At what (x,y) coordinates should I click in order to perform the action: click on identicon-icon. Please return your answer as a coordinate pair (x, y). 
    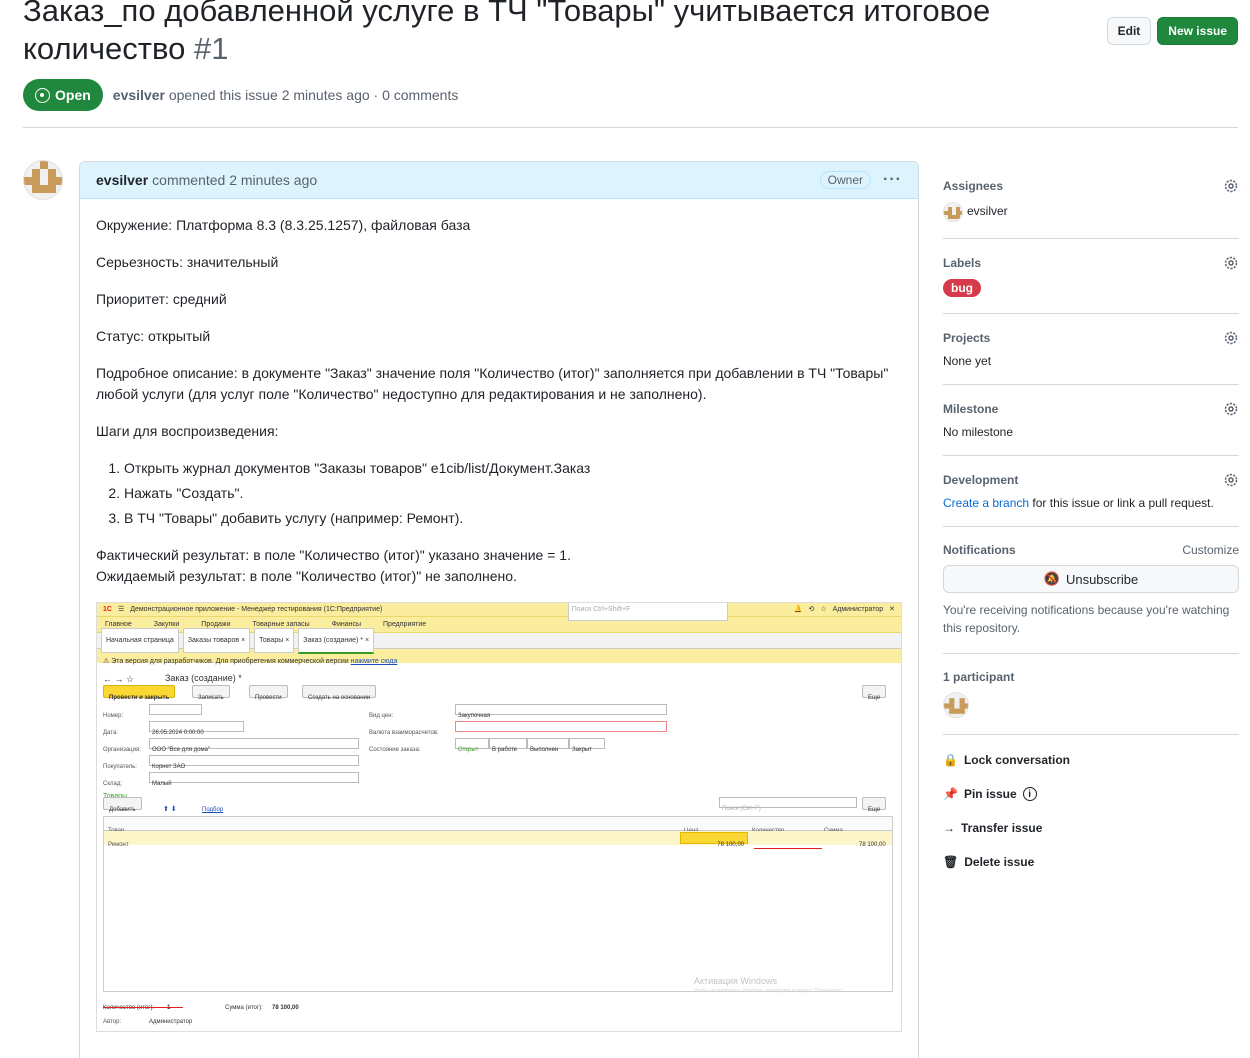
    Looking at the image, I should click on (43, 180).